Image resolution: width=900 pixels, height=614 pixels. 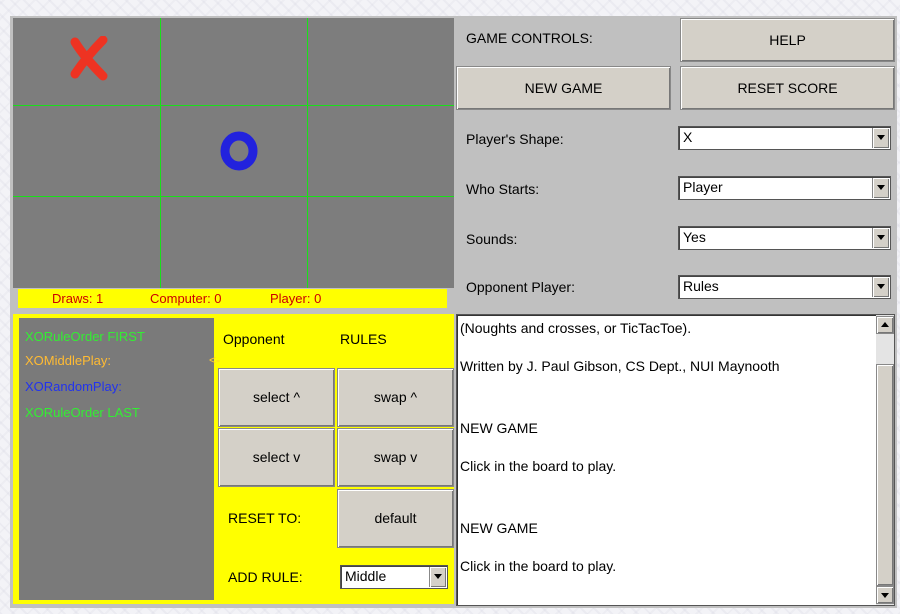 What do you see at coordinates (576, 328) in the screenshot?
I see `log-line: (Noughts and crosses, or TicTacToe).` at bounding box center [576, 328].